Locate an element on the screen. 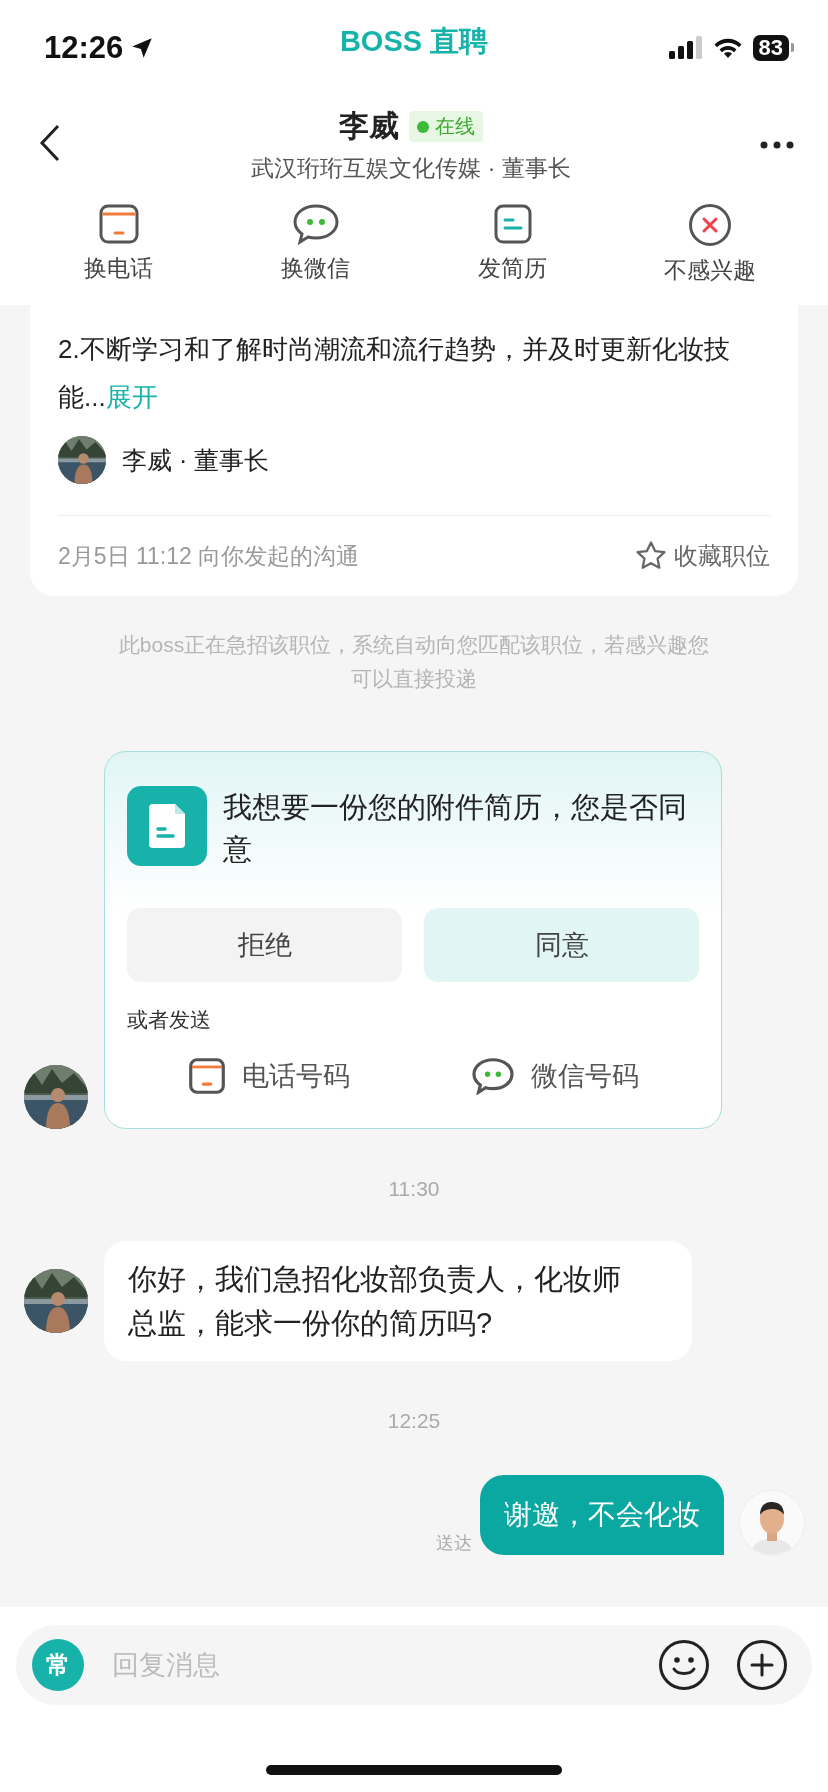  chat-start-time: 2月5日 11:12 向你发起的沟通 is located at coordinates (209, 556).